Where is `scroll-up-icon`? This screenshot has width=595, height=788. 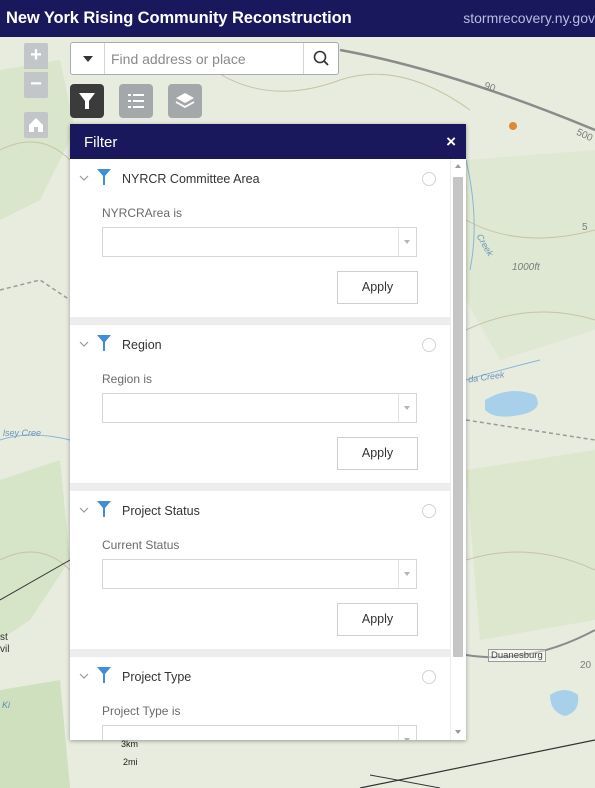
scroll-up-icon is located at coordinates (458, 166).